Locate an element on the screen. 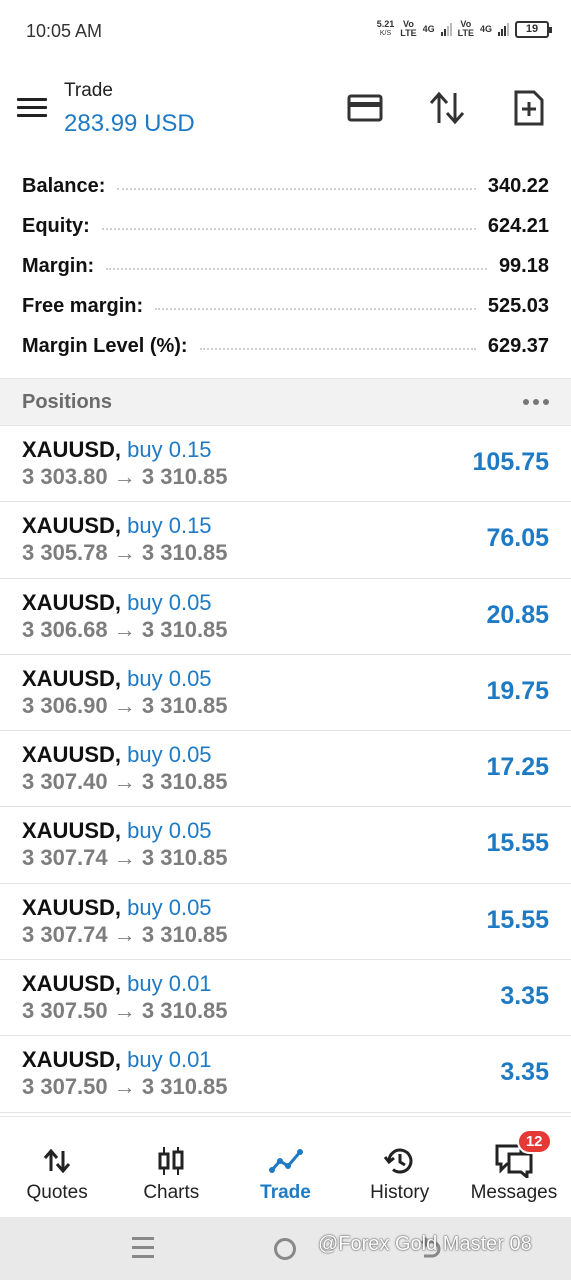 This screenshot has width=571, height=1280. positions-header: Positions is located at coordinates (285, 402).